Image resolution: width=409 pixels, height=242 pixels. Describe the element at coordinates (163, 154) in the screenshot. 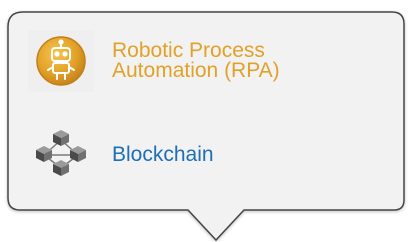

I see `menu-item-label: Blockchain` at that location.